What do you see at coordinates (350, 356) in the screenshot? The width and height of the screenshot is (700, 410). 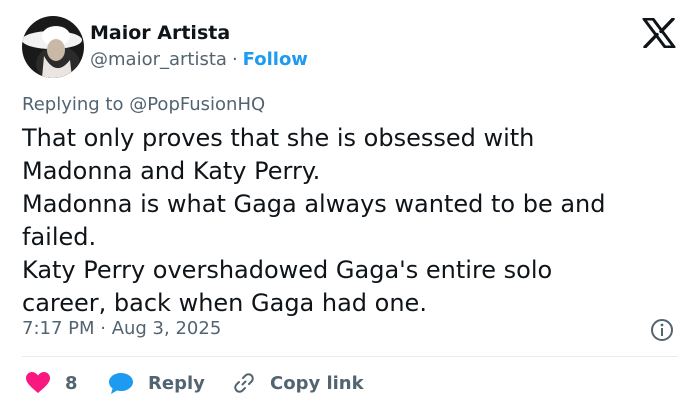 I see `divider` at bounding box center [350, 356].